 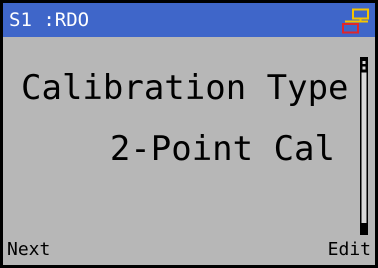 What do you see at coordinates (28, 250) in the screenshot?
I see `next-softkey: Next` at bounding box center [28, 250].